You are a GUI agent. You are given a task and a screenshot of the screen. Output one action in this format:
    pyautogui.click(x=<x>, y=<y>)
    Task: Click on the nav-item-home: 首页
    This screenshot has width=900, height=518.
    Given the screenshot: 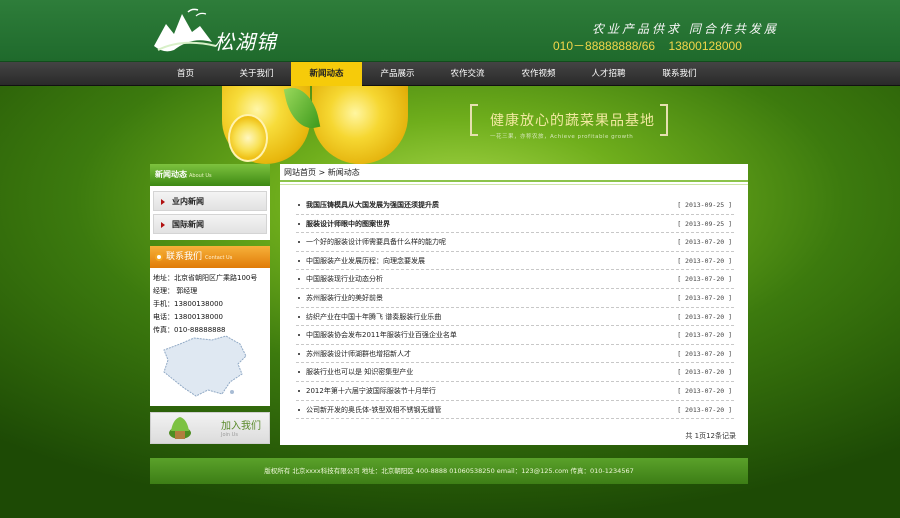 What is the action you would take?
    pyautogui.click(x=185, y=74)
    